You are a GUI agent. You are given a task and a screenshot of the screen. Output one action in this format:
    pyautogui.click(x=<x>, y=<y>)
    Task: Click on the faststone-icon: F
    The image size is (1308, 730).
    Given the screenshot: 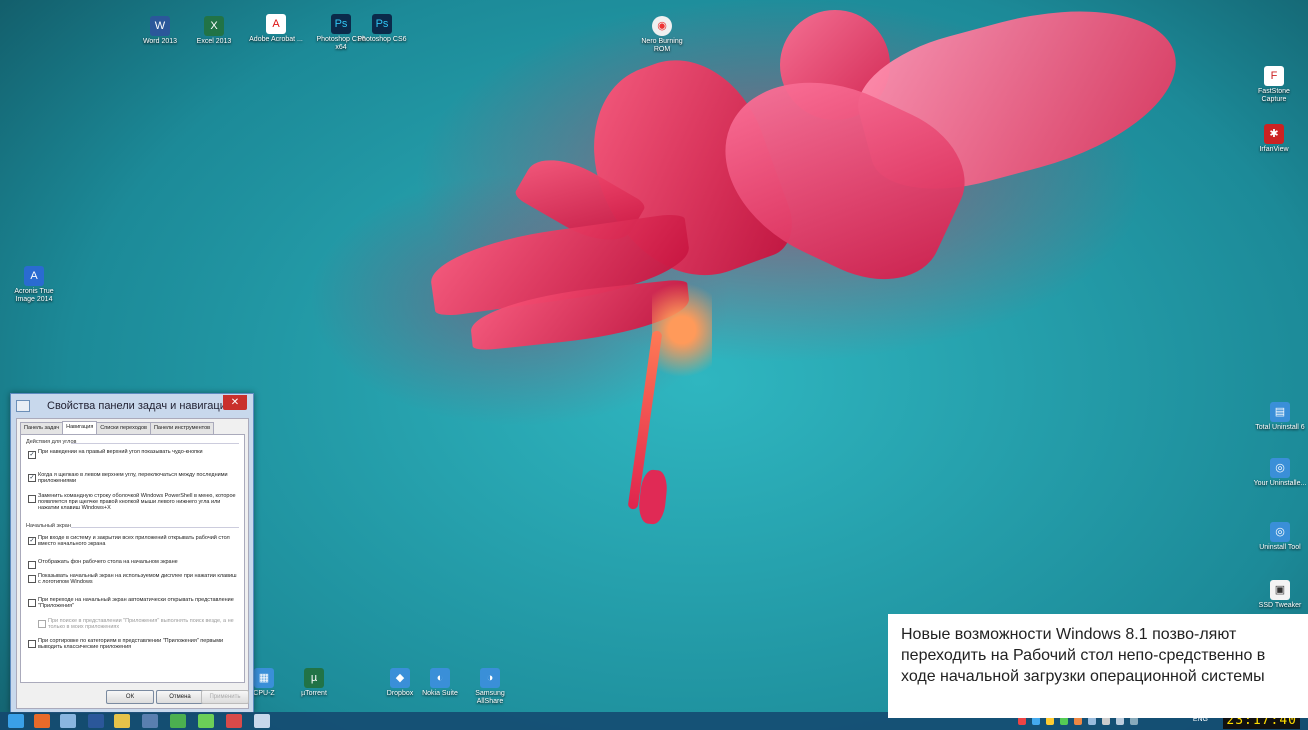 What is the action you would take?
    pyautogui.click(x=1274, y=76)
    